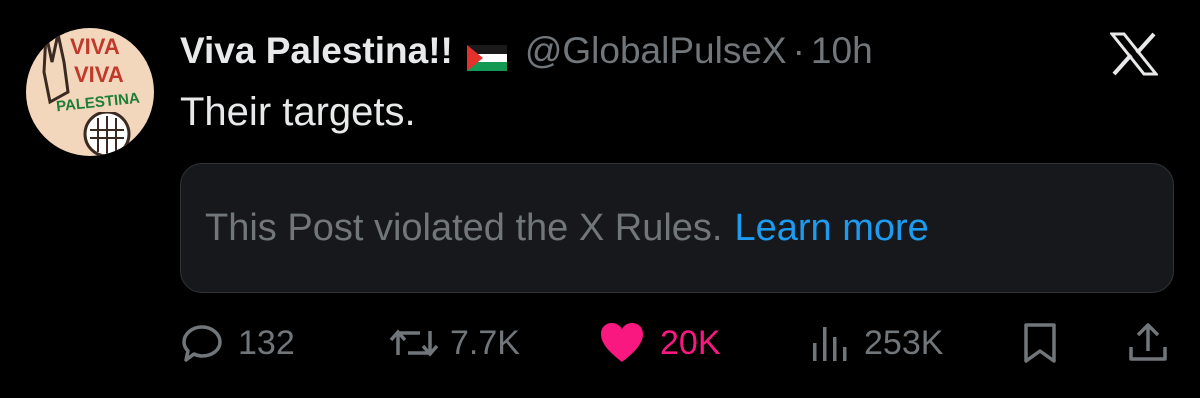 This screenshot has height=398, width=1200. I want to click on views-icon, so click(830, 344).